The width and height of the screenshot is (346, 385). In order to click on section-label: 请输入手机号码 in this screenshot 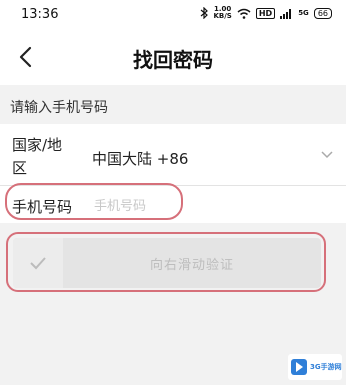, I will do `click(59, 108)`.